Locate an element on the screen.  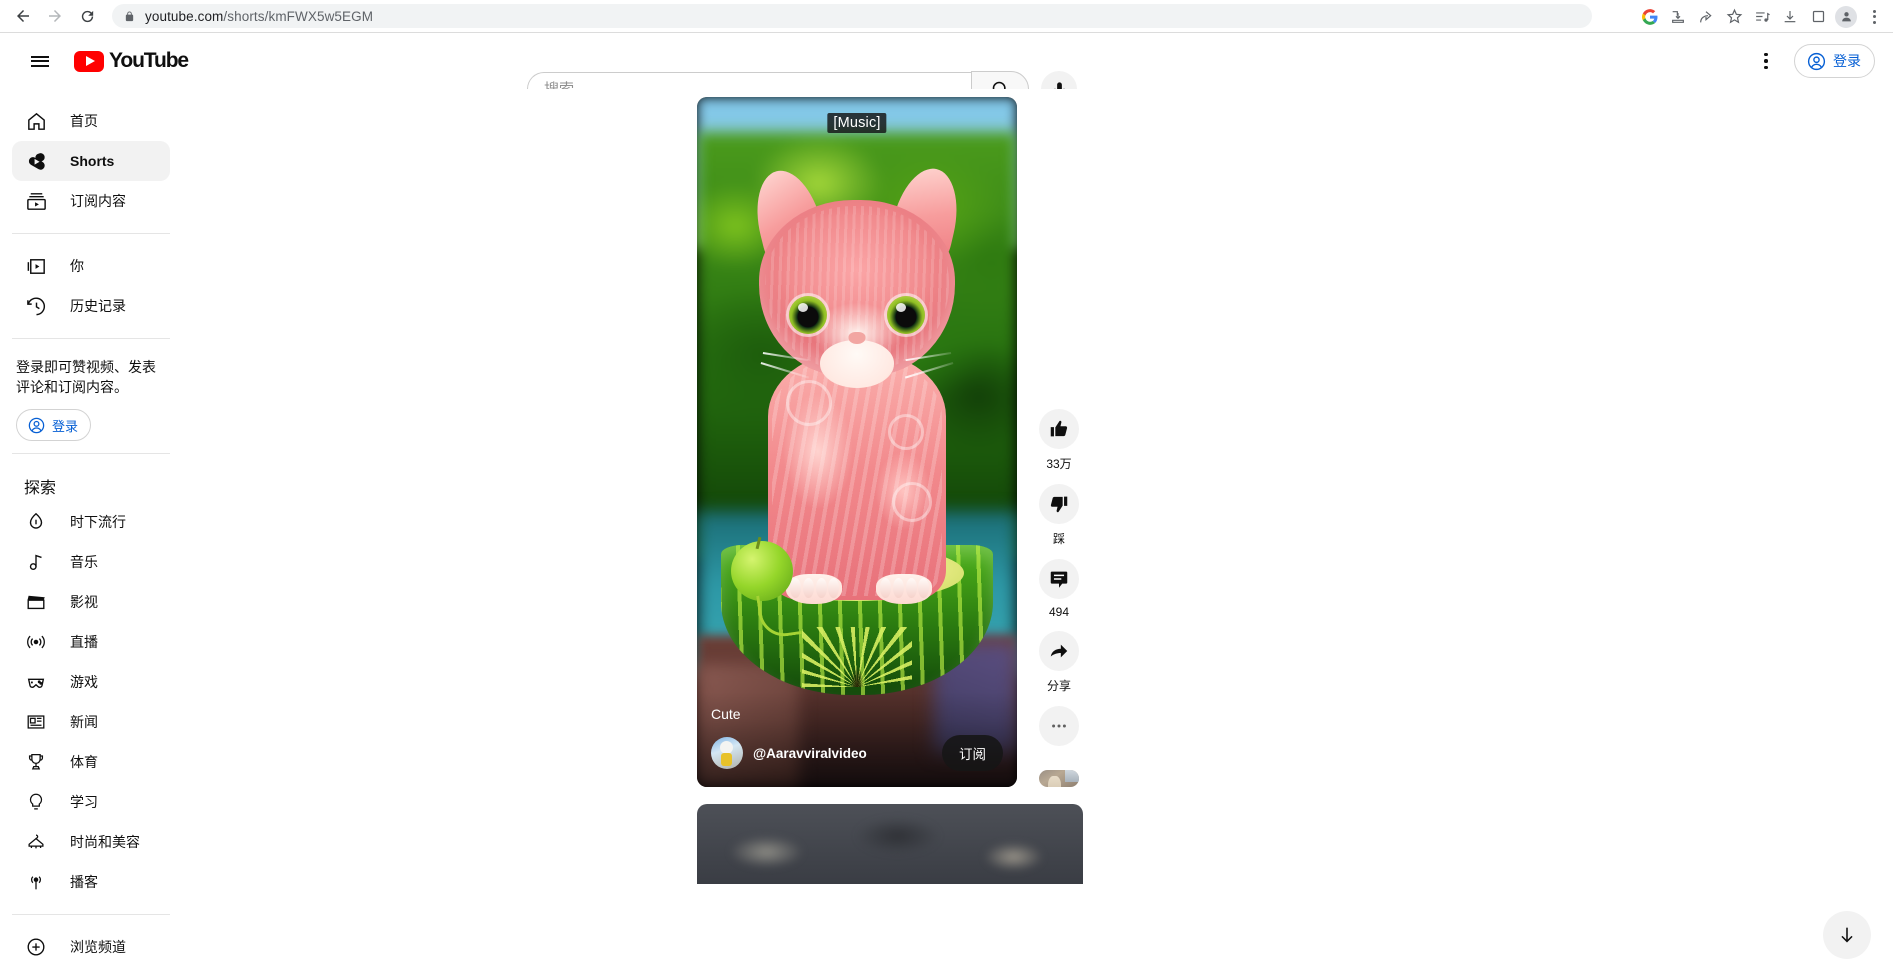
back-arrow-icon is located at coordinates (23, 16).